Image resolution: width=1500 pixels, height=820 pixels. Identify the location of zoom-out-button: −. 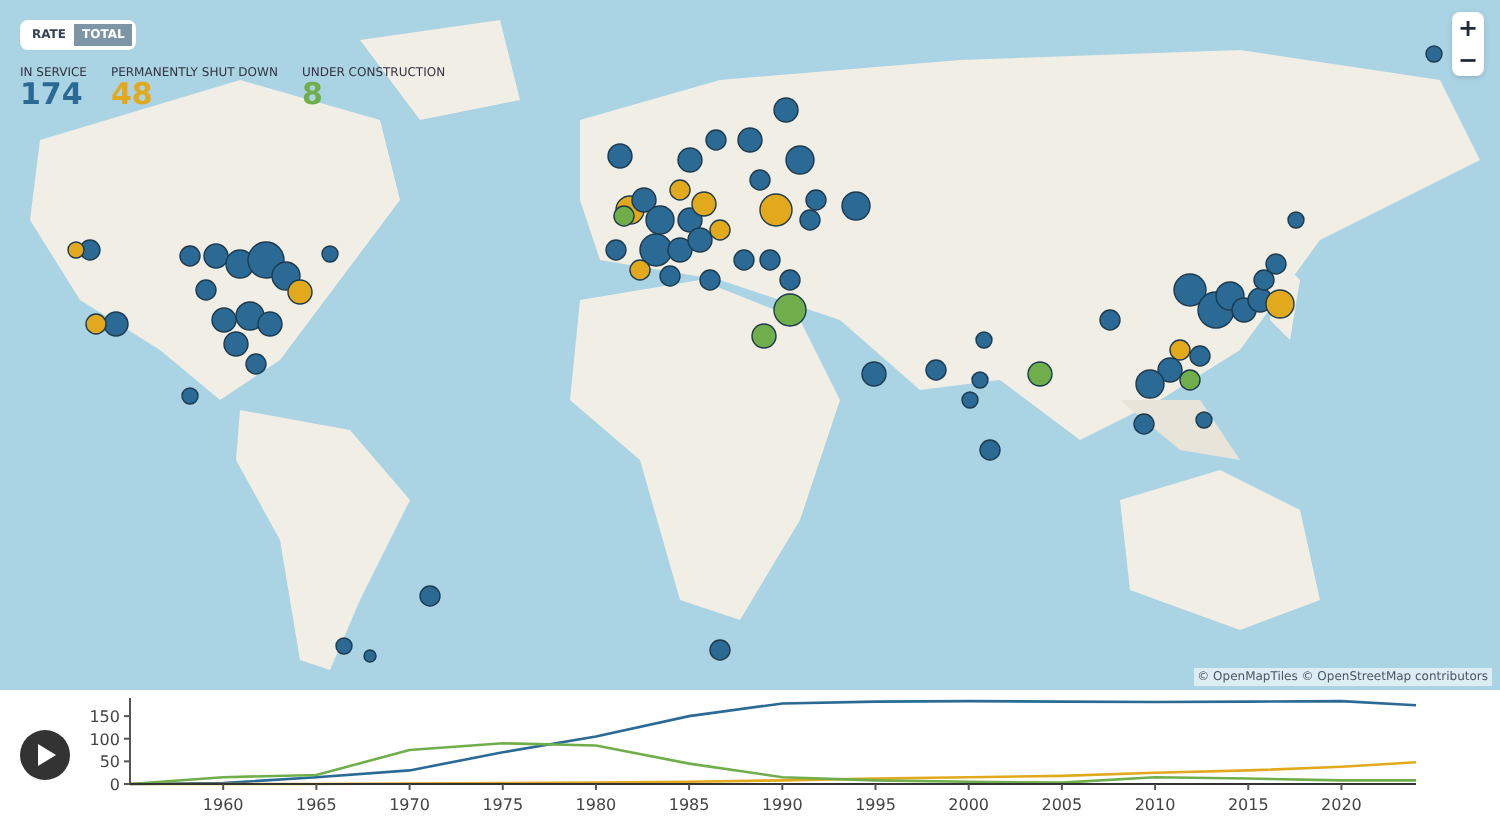
(1468, 60).